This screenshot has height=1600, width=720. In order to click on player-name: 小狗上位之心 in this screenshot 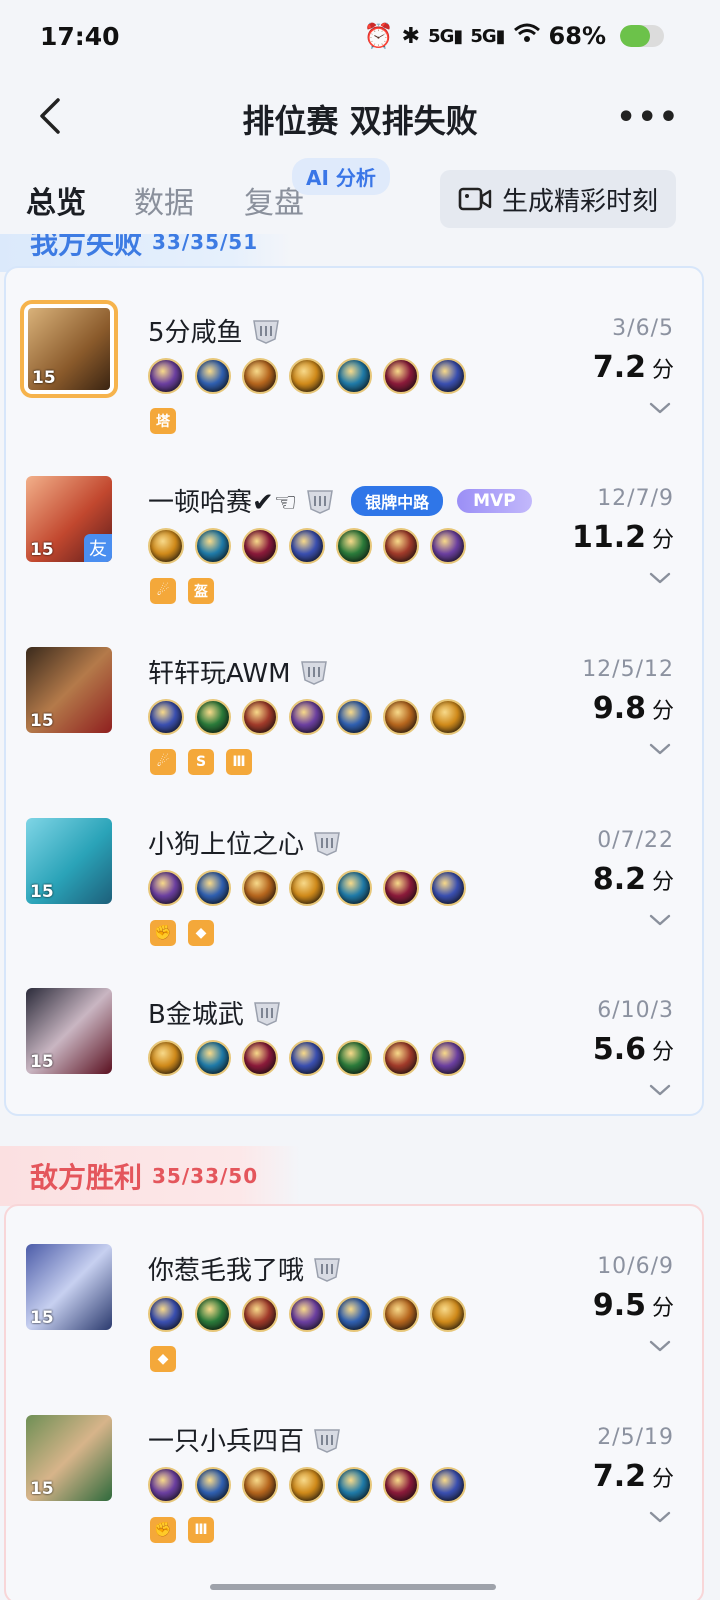, I will do `click(226, 845)`.